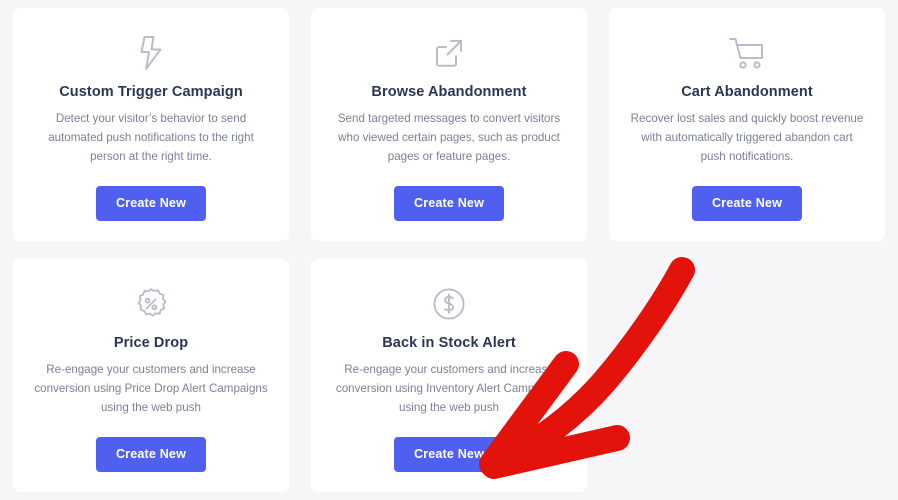  I want to click on external-link-icon, so click(449, 53).